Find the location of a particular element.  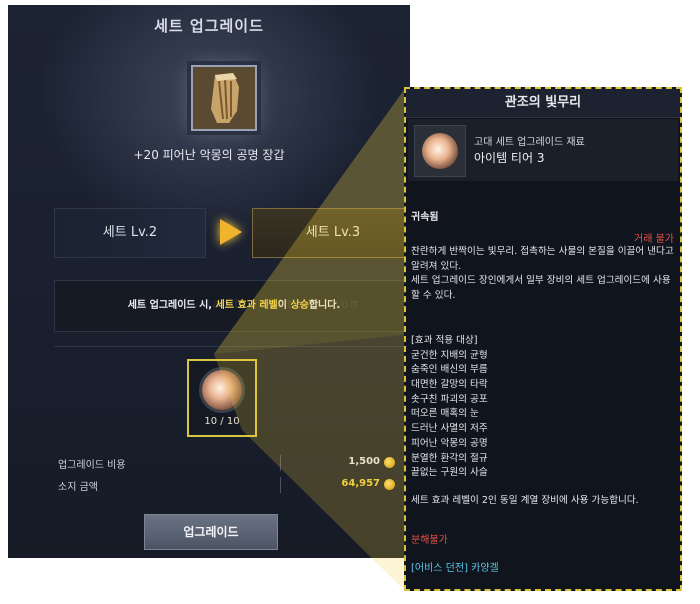

bound-status: 귀속됨 is located at coordinates (425, 217).